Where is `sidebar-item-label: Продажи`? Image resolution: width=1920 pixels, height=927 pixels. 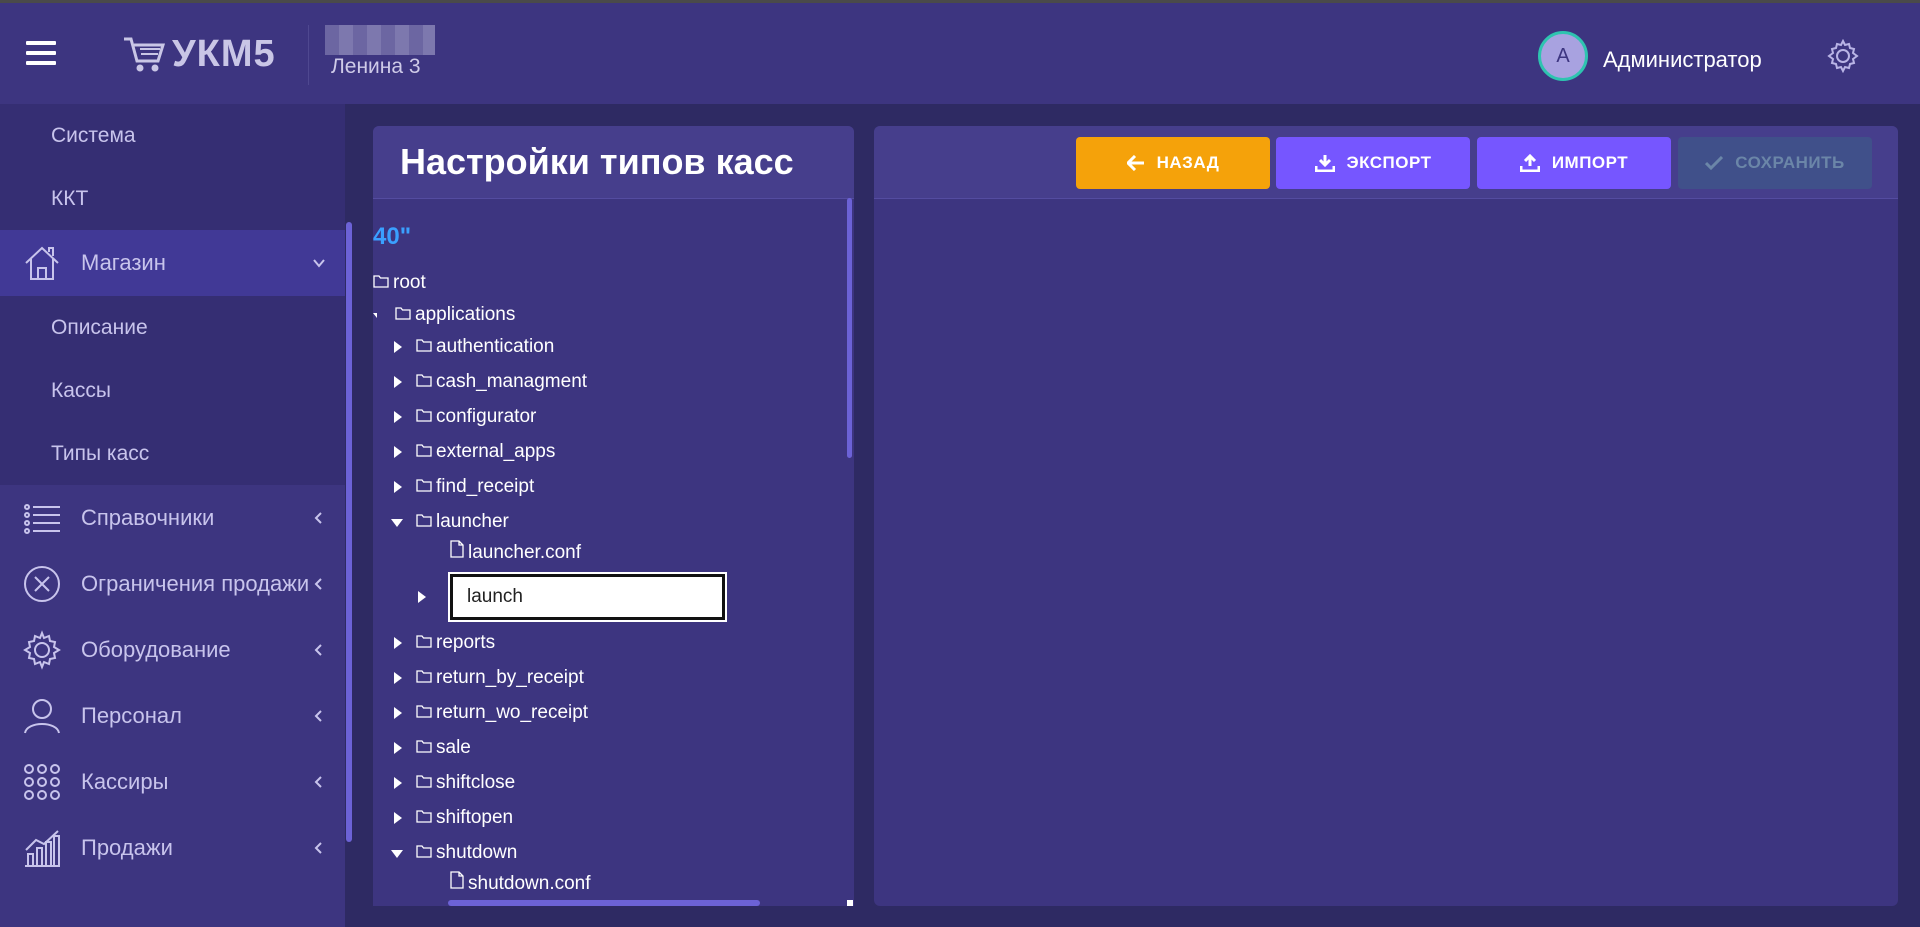
sidebar-item-label: Продажи is located at coordinates (127, 847).